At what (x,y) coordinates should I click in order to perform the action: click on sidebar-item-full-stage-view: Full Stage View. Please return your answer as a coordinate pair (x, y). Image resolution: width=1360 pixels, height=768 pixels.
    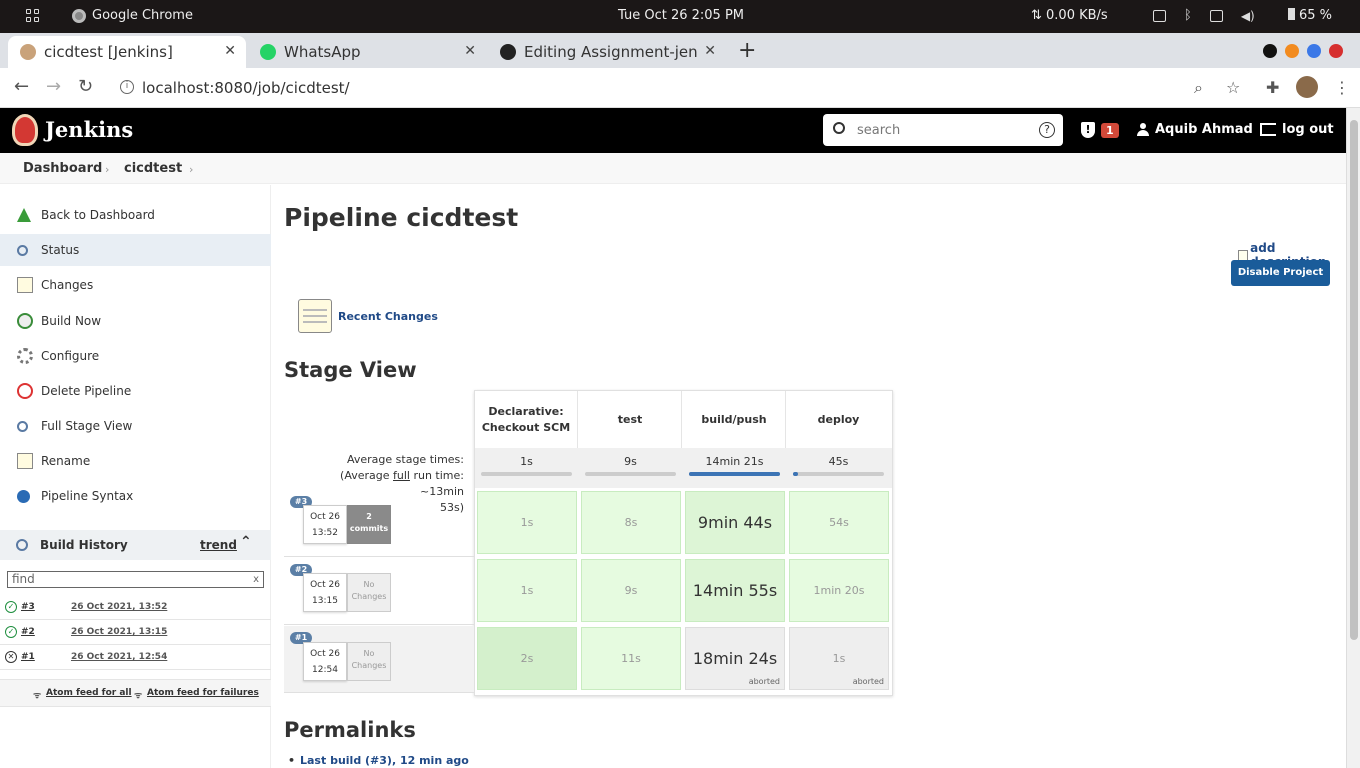
    Looking at the image, I should click on (135, 426).